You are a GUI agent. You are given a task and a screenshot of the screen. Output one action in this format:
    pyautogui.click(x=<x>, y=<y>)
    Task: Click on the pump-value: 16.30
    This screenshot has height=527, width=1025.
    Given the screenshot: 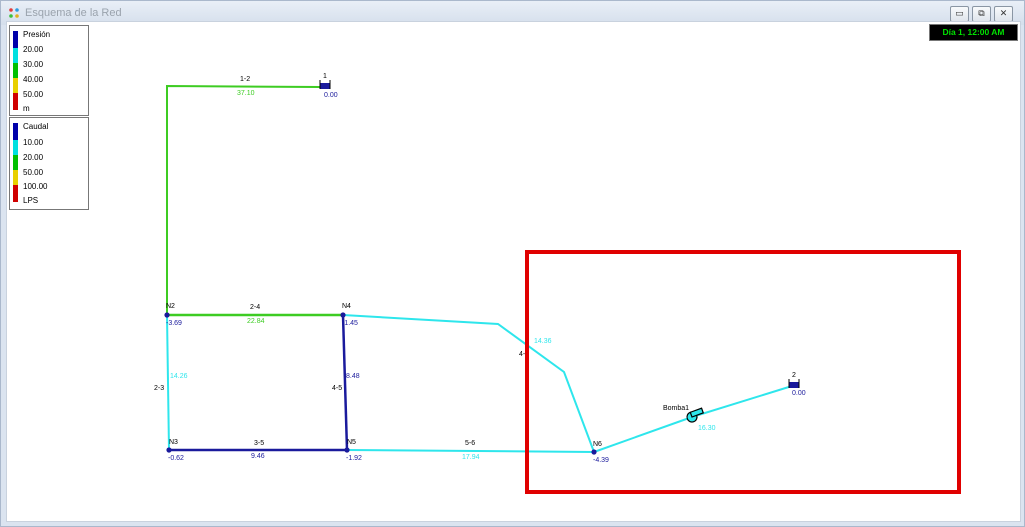 What is the action you would take?
    pyautogui.click(x=707, y=428)
    